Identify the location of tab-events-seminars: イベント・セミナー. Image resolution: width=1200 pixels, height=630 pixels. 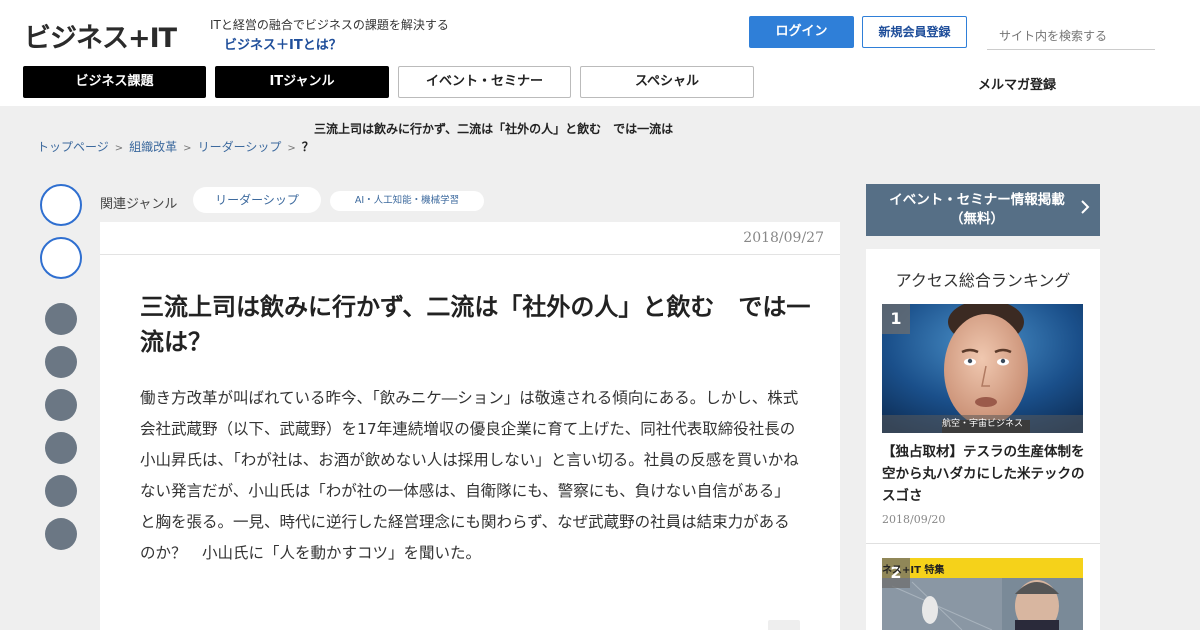
(484, 82).